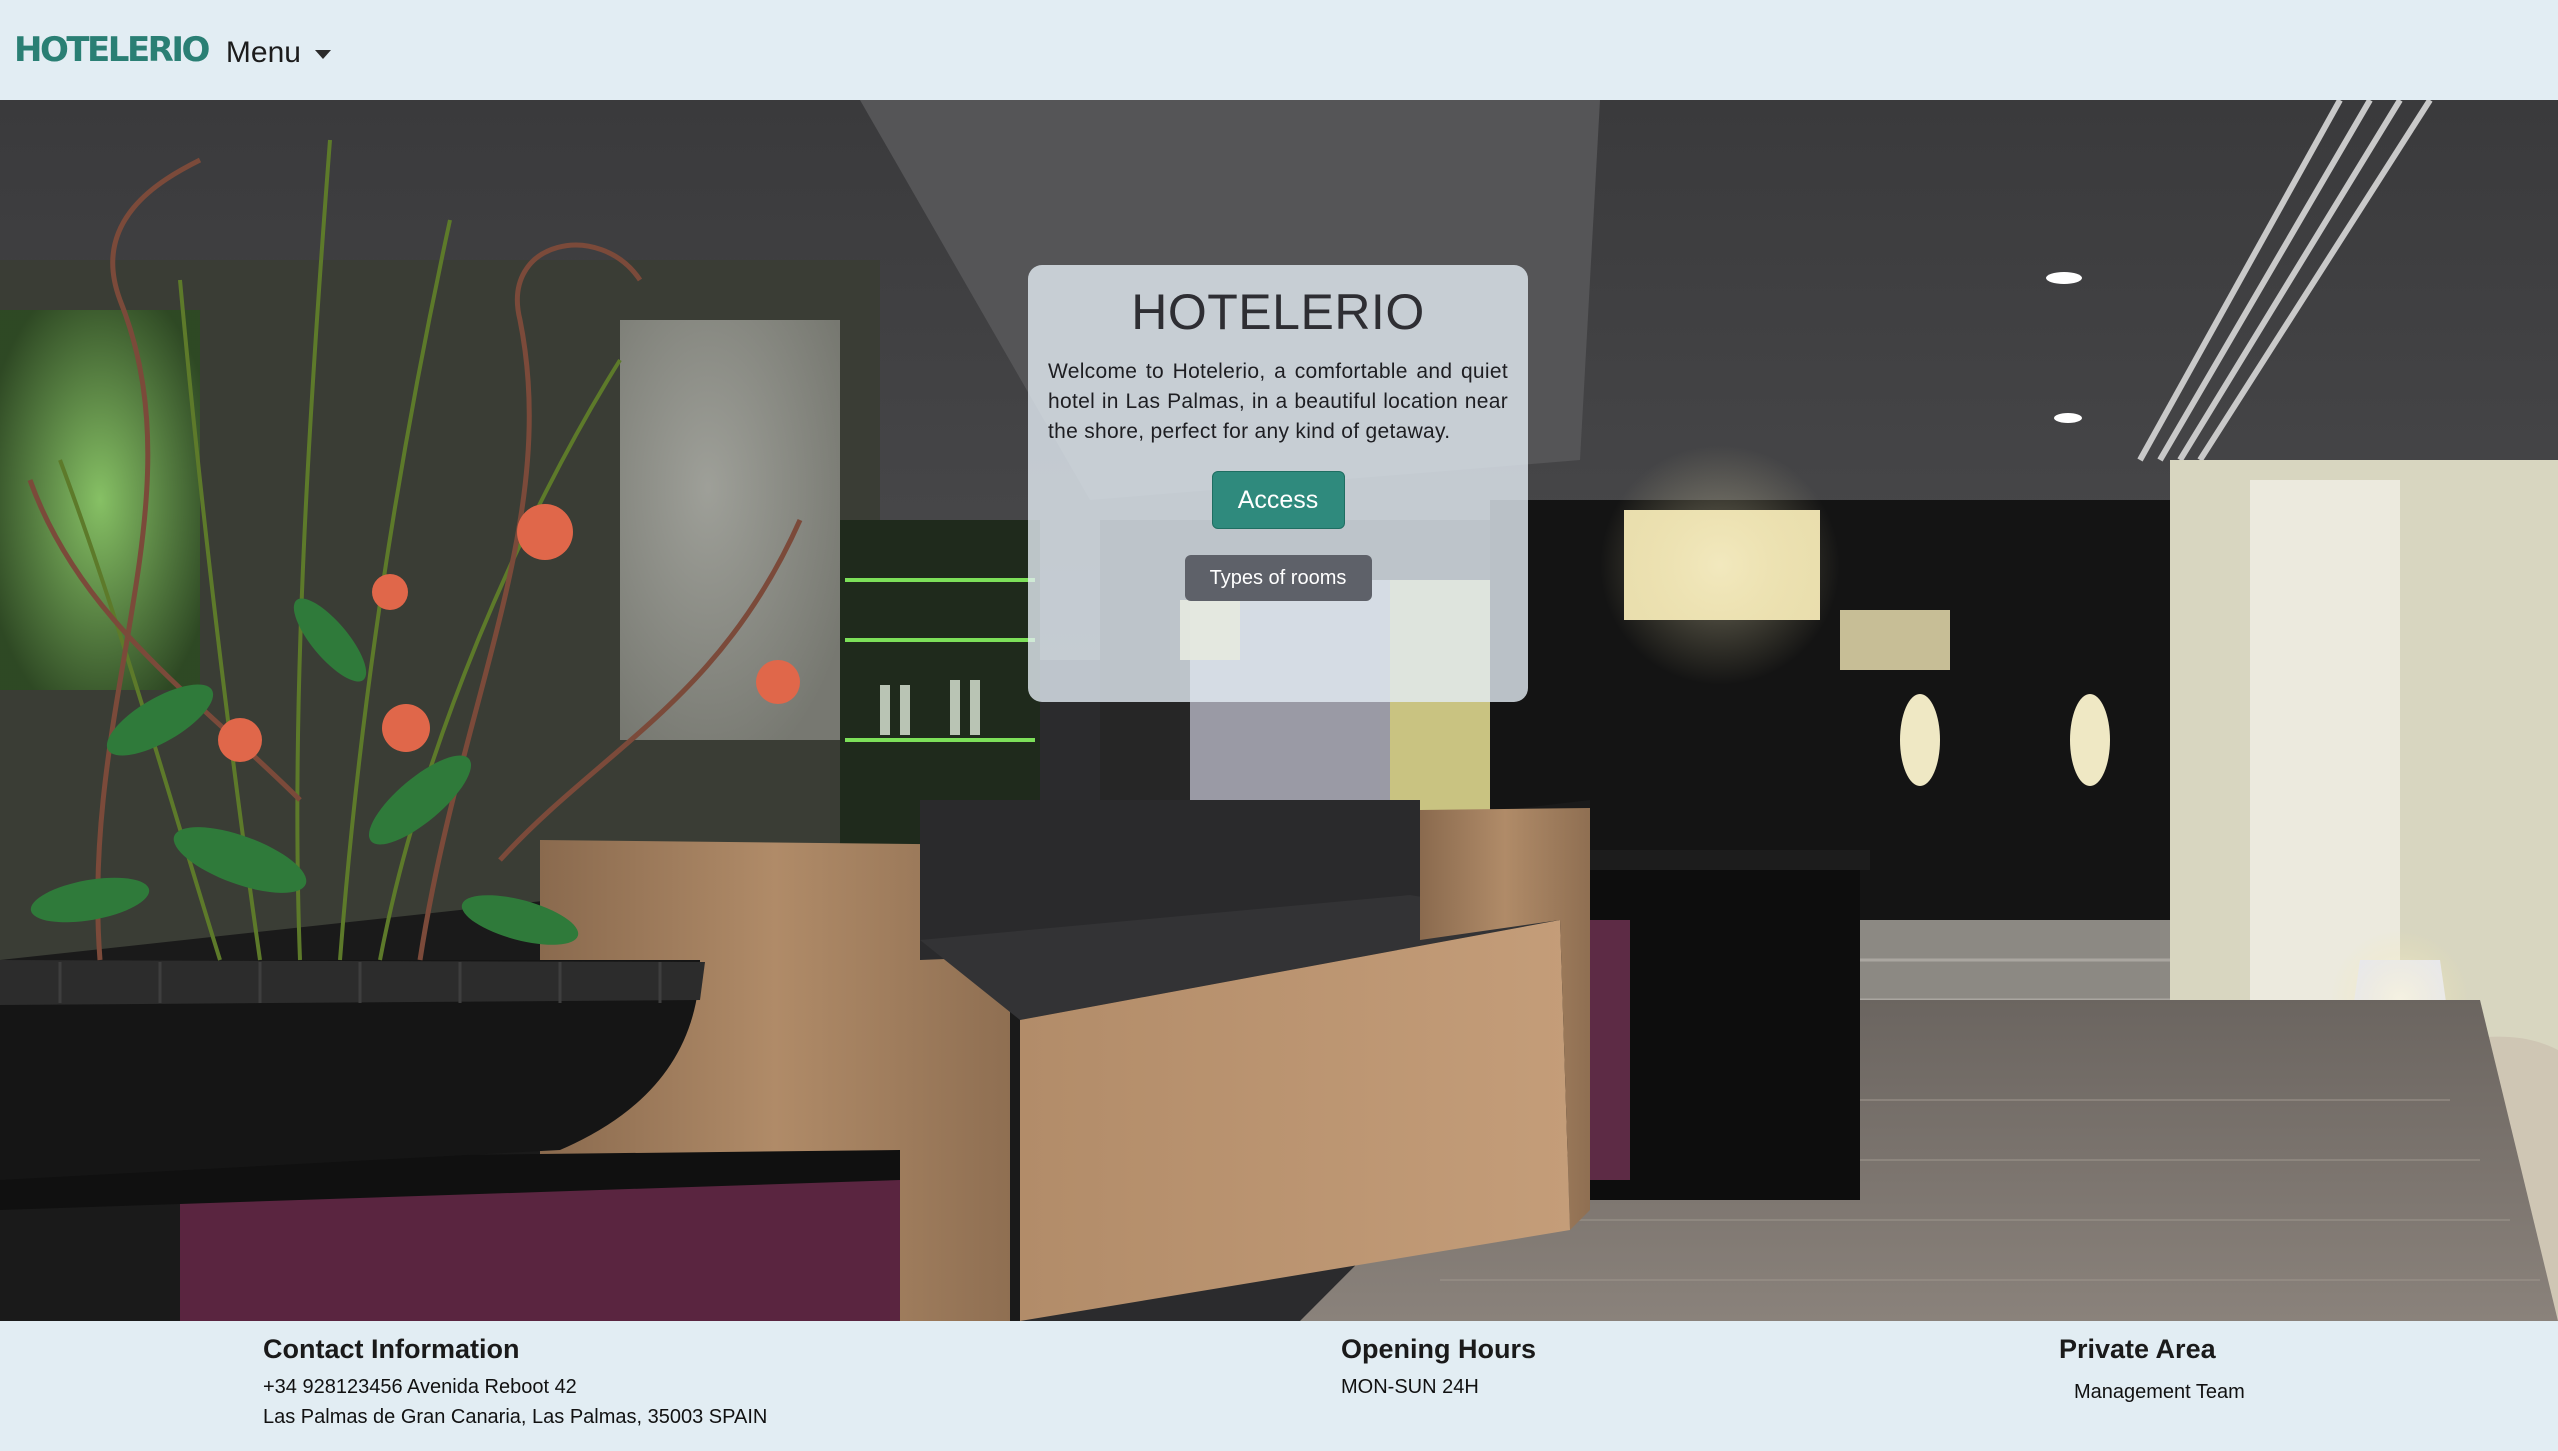  What do you see at coordinates (263, 52) in the screenshot?
I see `menu-label: Menu` at bounding box center [263, 52].